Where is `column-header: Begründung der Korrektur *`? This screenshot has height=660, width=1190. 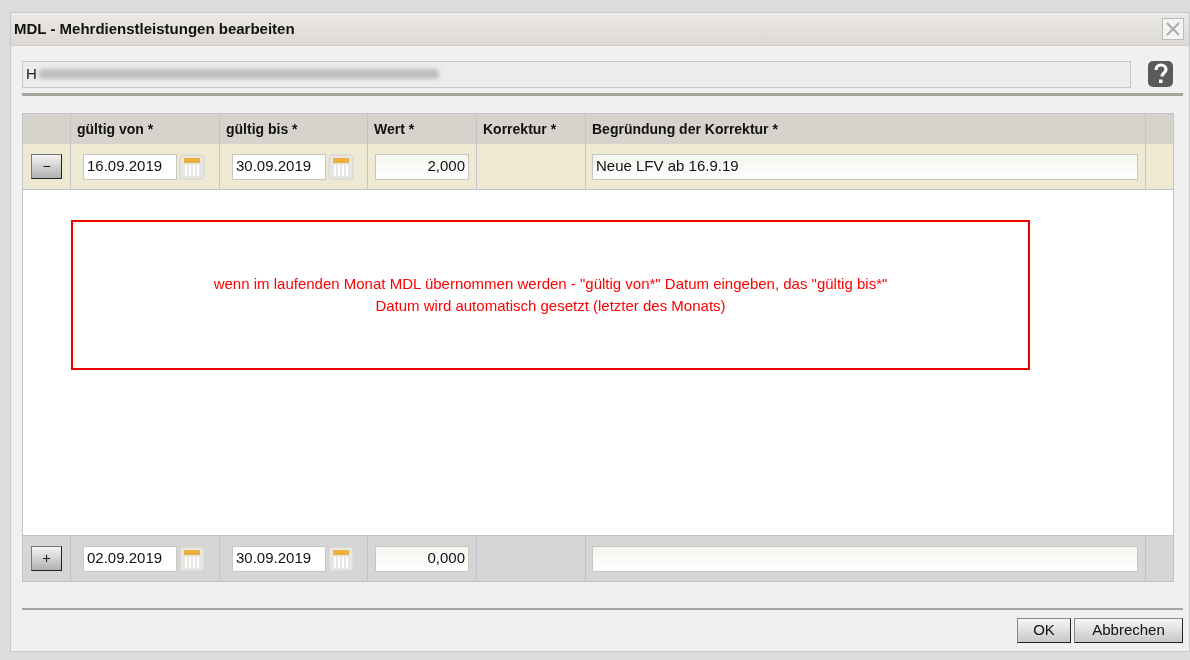 column-header: Begründung der Korrektur * is located at coordinates (685, 129).